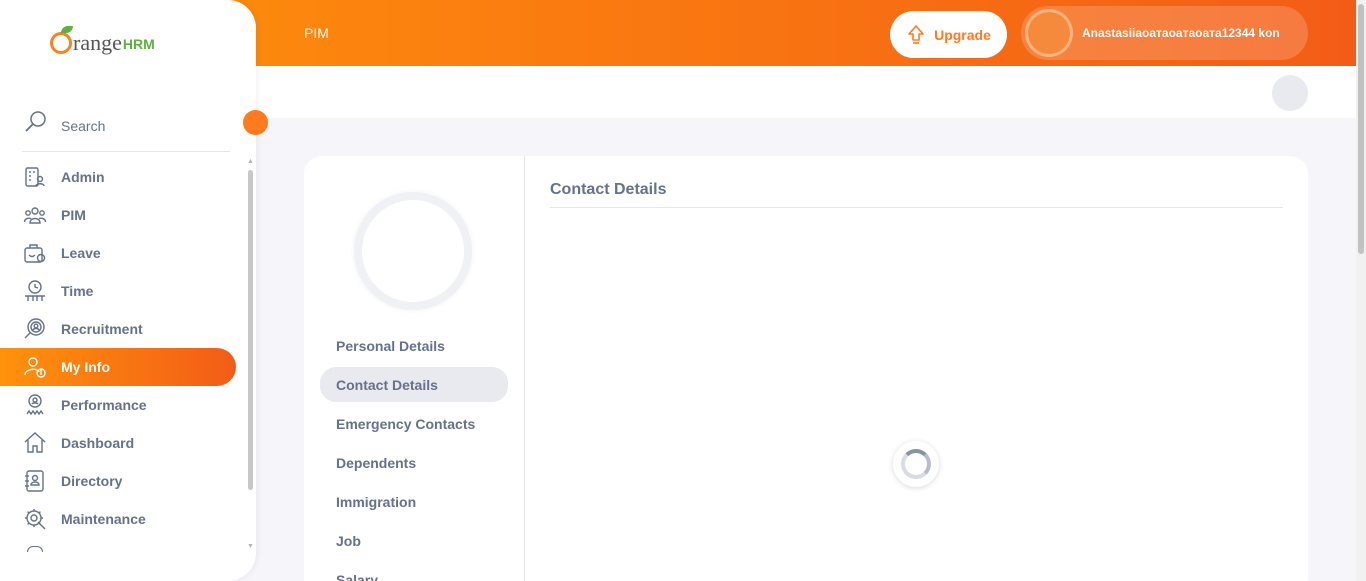 This screenshot has width=1366, height=581. What do you see at coordinates (104, 405) in the screenshot?
I see `sidebar-item-label: Performance` at bounding box center [104, 405].